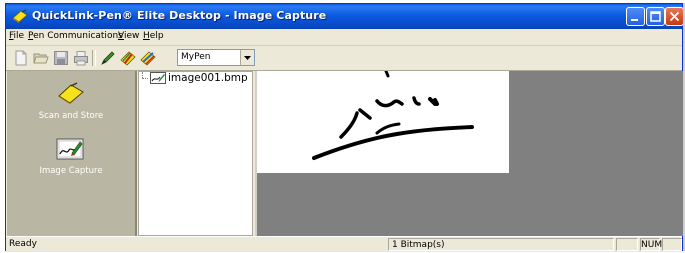  Describe the element at coordinates (70, 149) in the screenshot. I see `image-capture-icon` at that location.